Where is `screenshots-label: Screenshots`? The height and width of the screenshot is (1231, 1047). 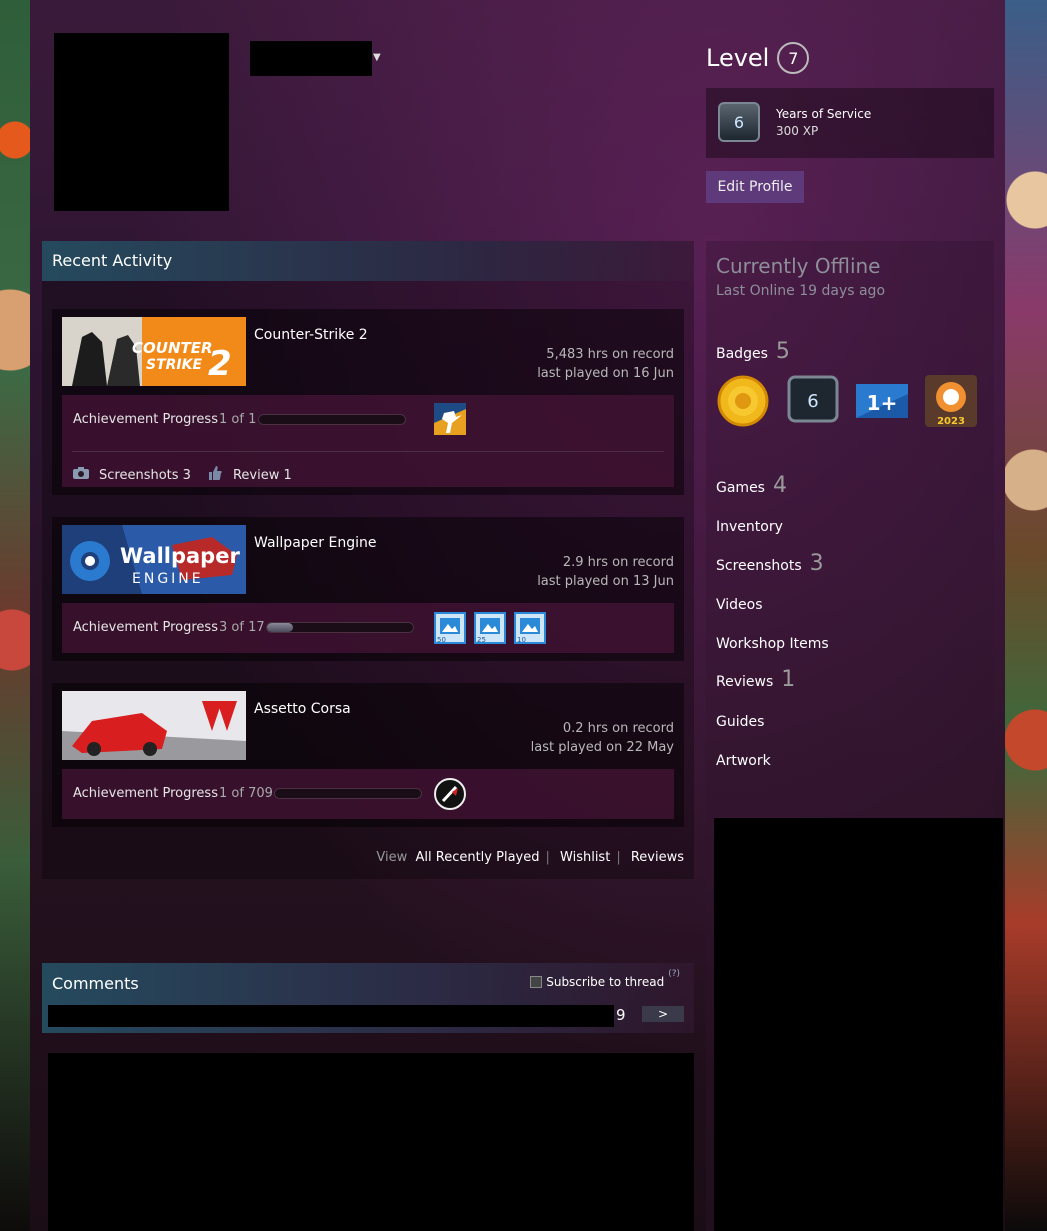
screenshots-label: Screenshots is located at coordinates (759, 566).